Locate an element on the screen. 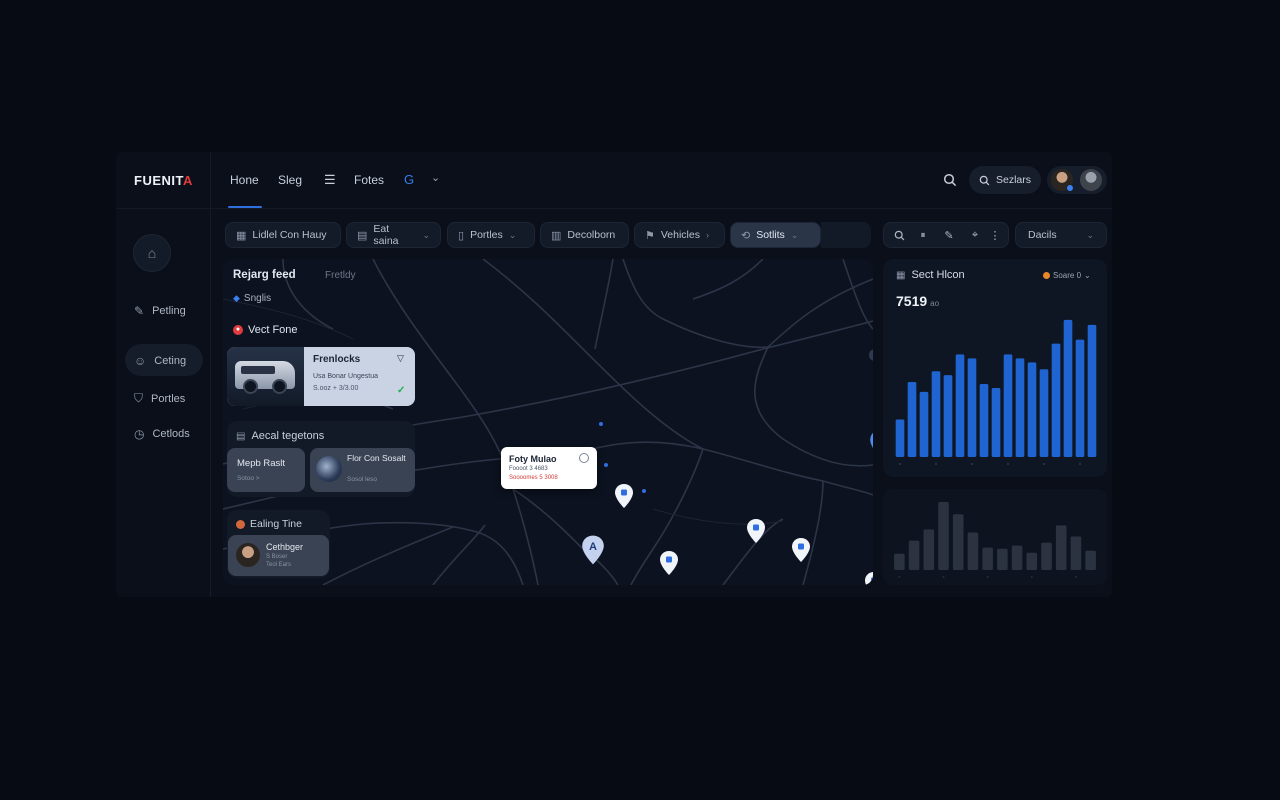 This screenshot has width=1280, height=800. filter-pill: ▥ Decolborn is located at coordinates (584, 235).